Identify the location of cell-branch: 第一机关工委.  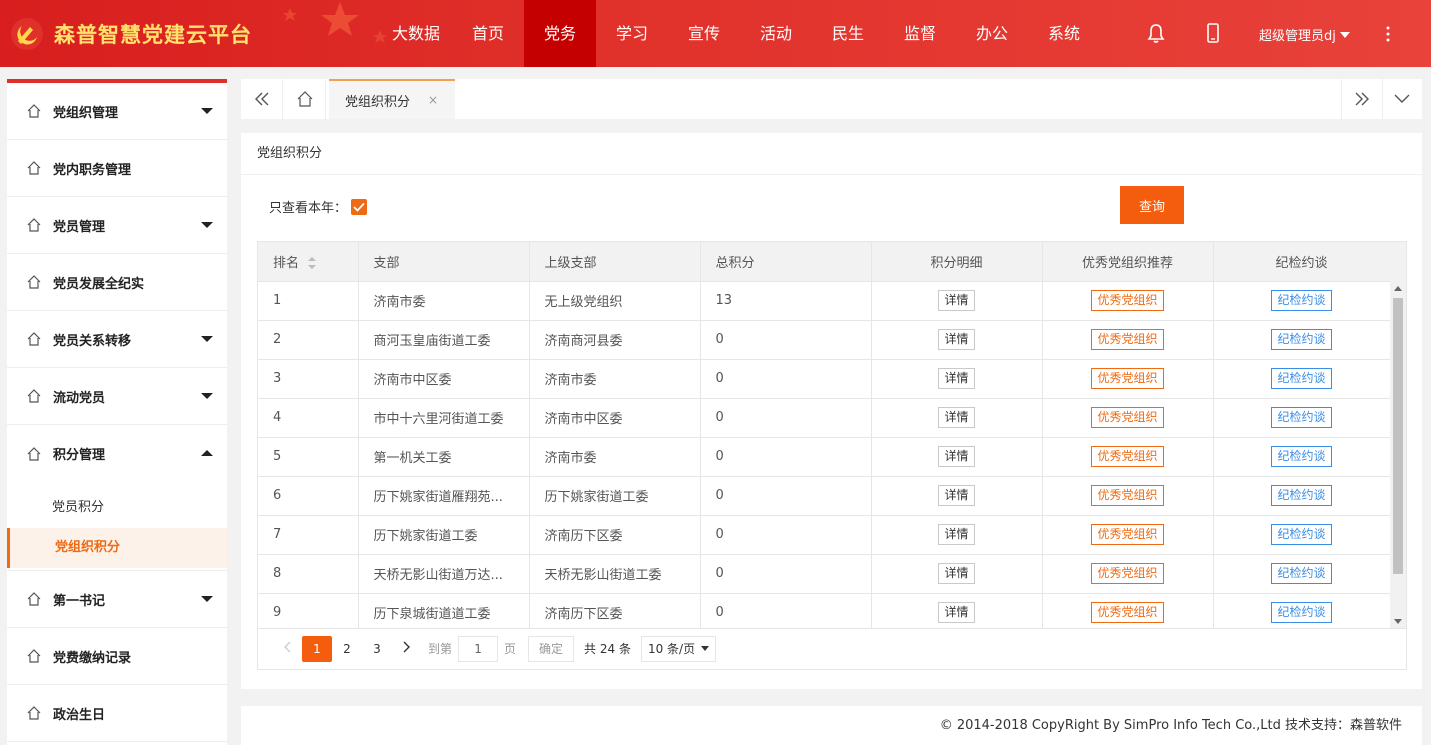
(444, 457).